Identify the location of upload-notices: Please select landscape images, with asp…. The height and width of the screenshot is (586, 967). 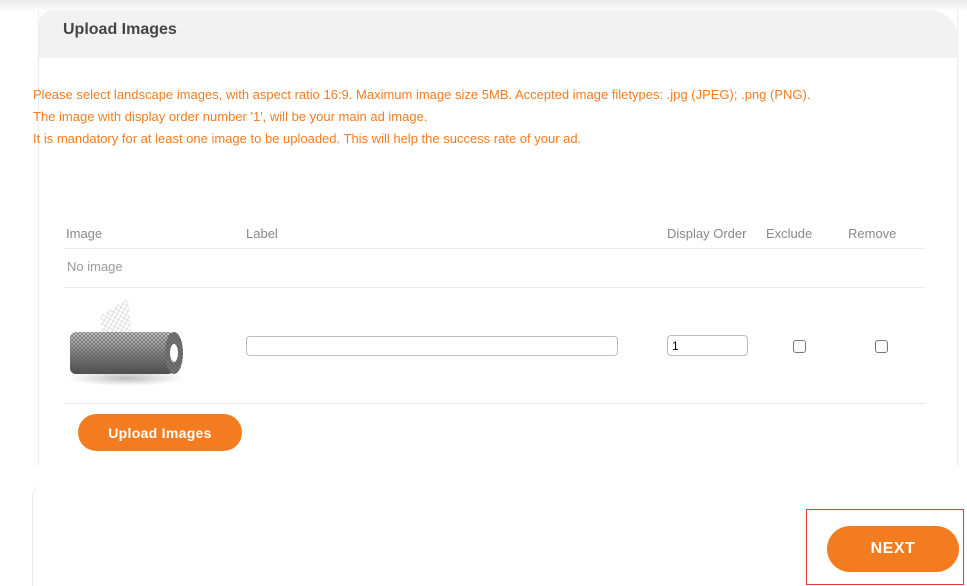
(473, 117).